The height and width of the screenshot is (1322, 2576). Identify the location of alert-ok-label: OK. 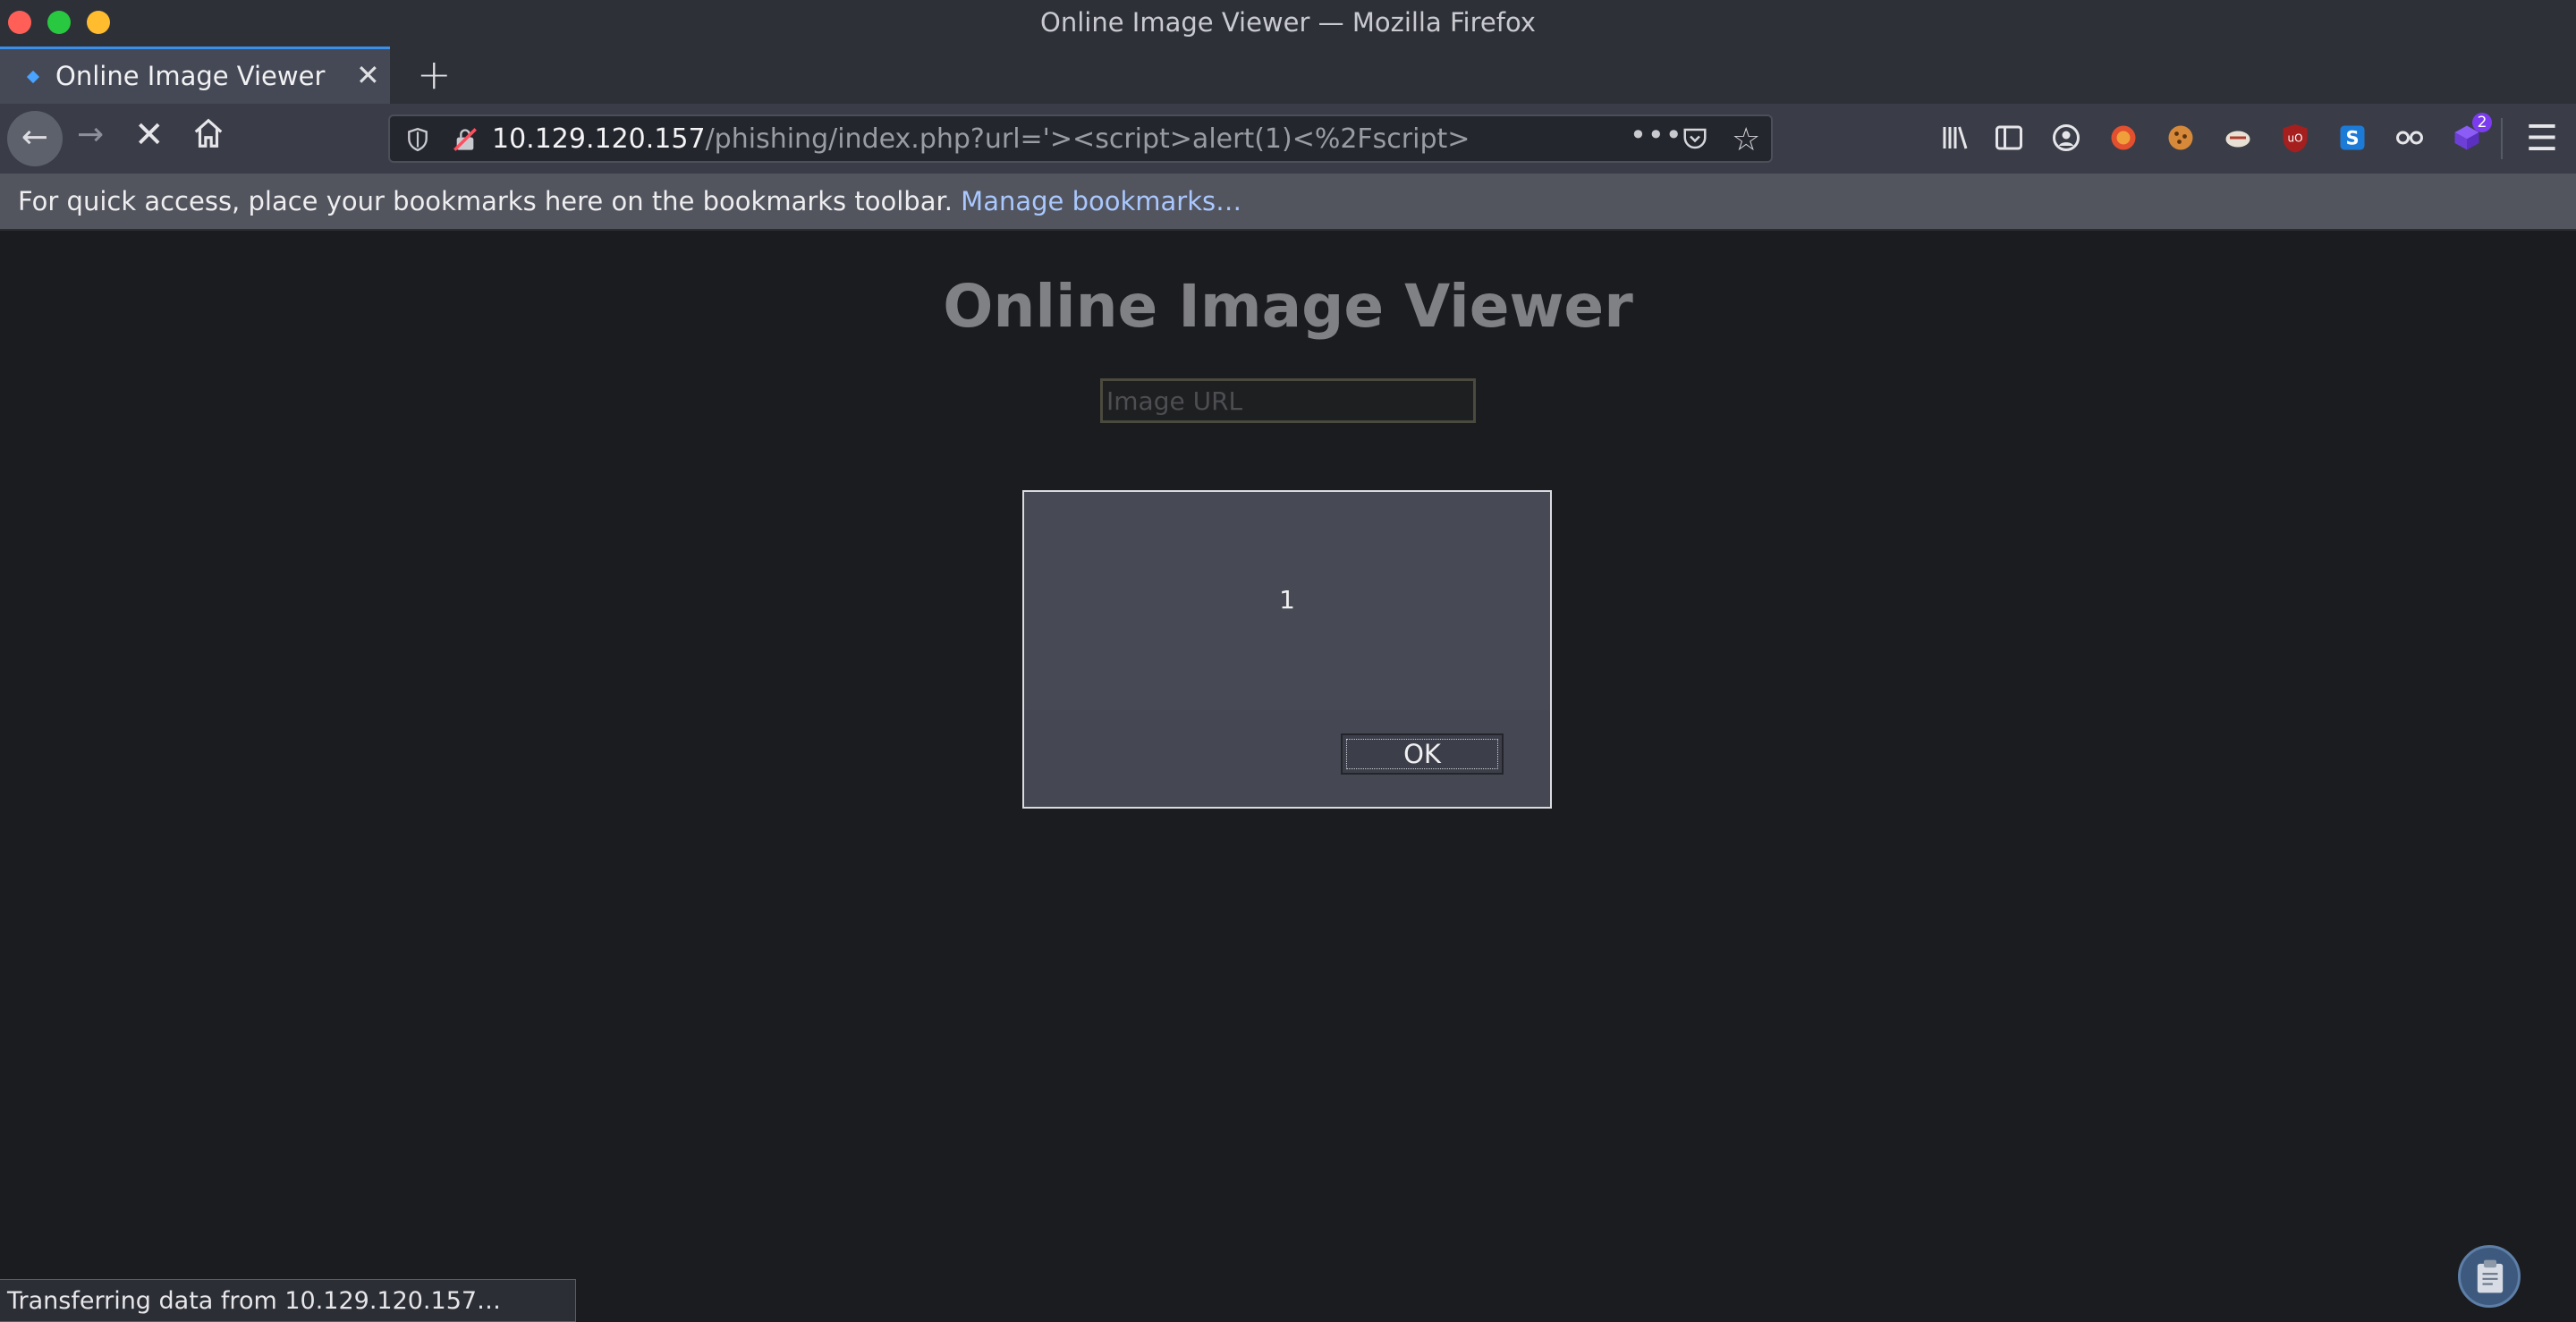
(1422, 754).